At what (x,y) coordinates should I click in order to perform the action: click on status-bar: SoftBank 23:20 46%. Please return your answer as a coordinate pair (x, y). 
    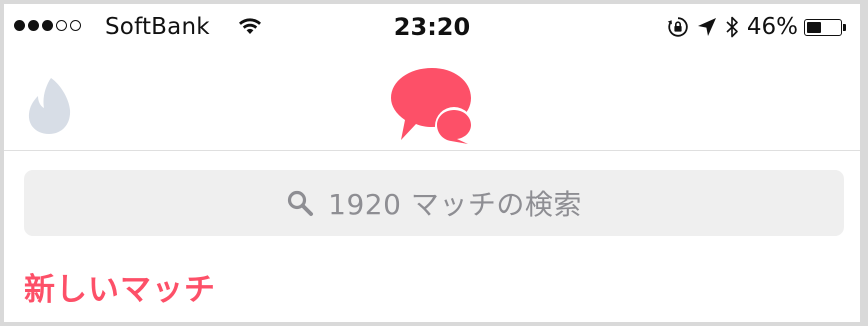
    Looking at the image, I should click on (432, 27).